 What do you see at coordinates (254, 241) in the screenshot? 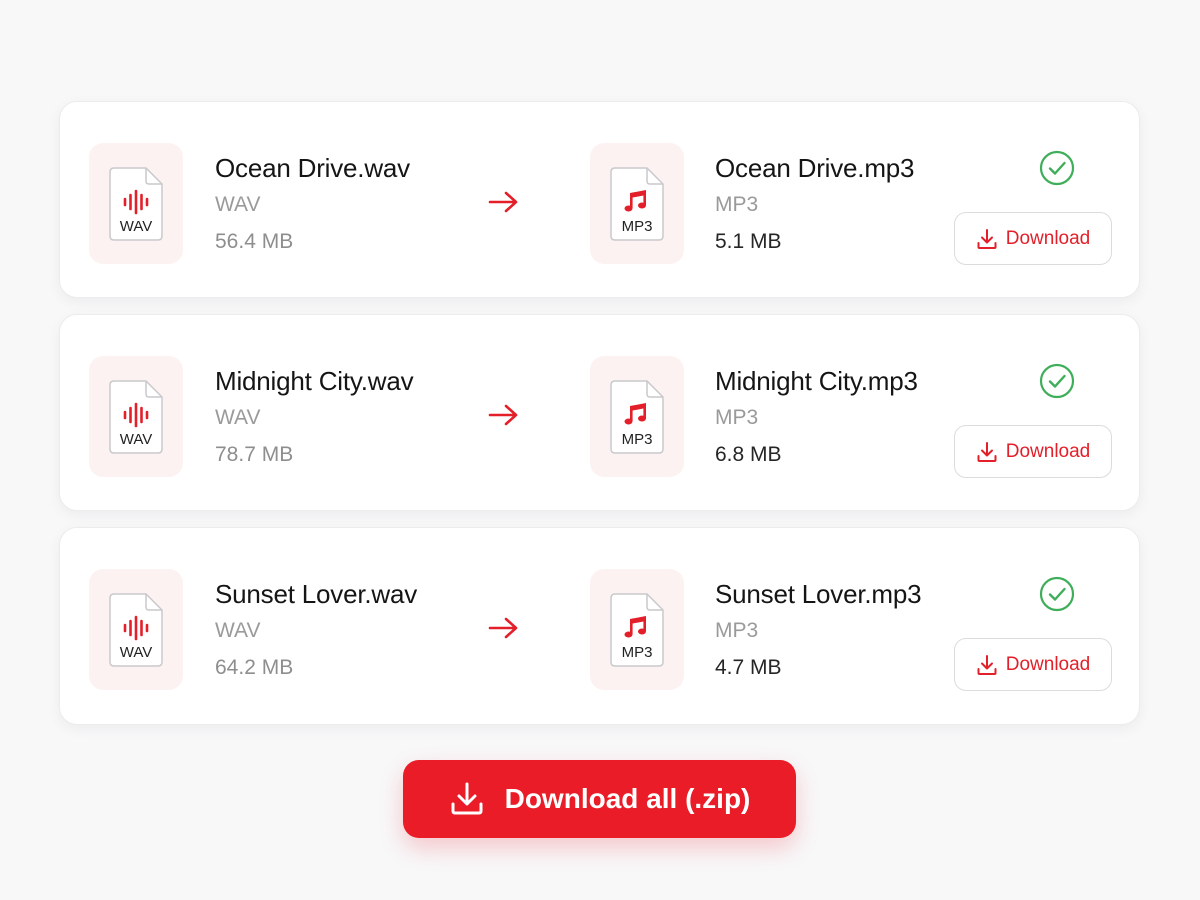
I see `source-file-size: 56.4 MB` at bounding box center [254, 241].